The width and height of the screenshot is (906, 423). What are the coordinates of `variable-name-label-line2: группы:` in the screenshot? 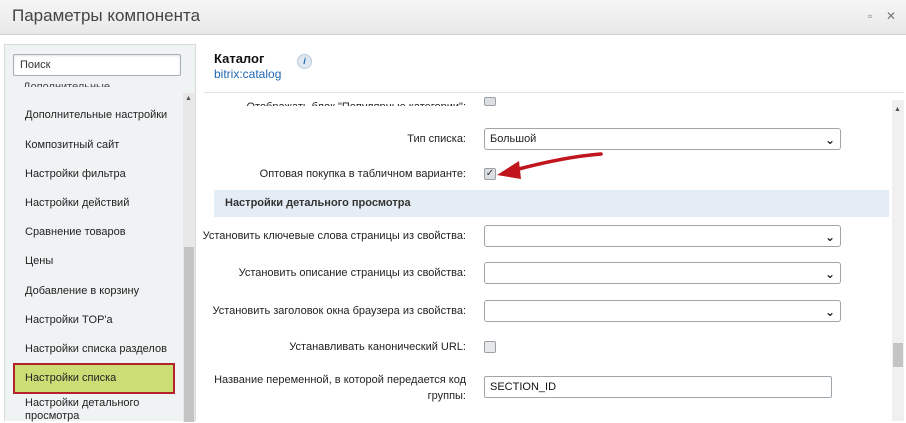 It's located at (446, 396).